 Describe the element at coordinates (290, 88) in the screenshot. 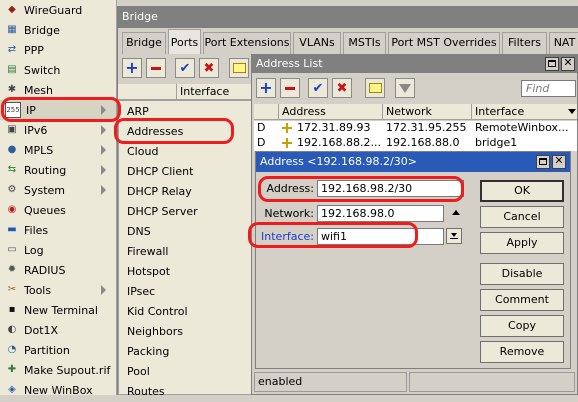

I see `remove-address-button` at that location.